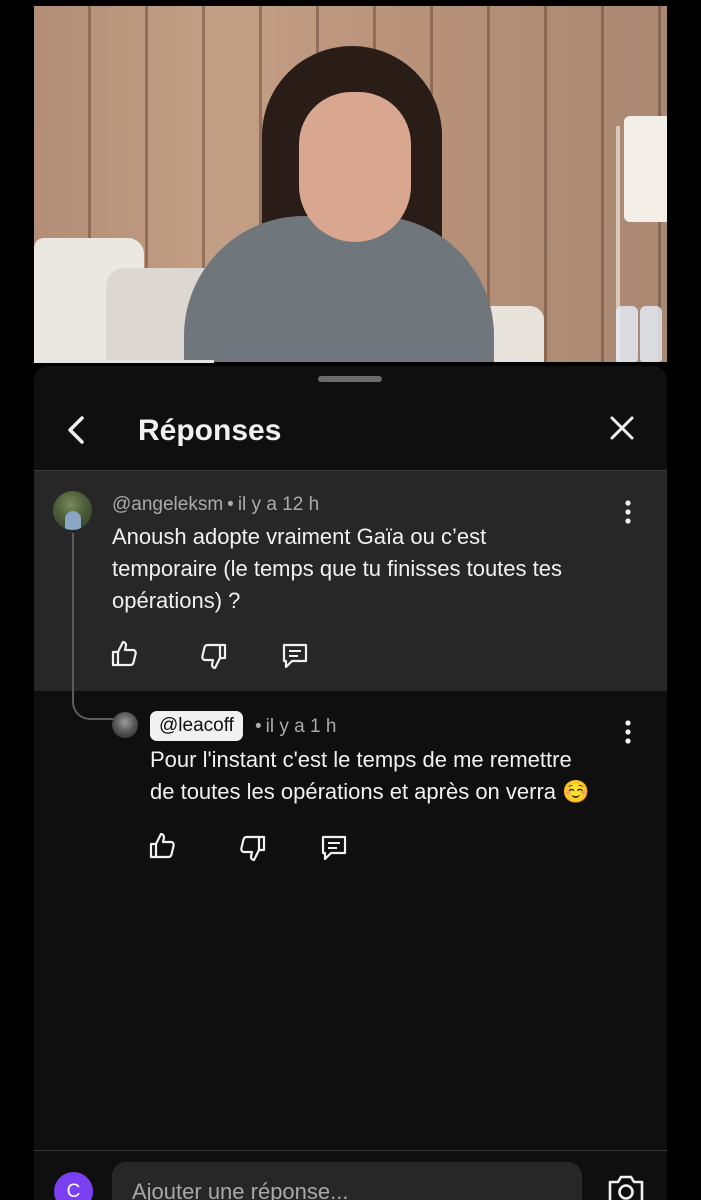 This screenshot has width=701, height=1200. I want to click on reply-meta: • il y a 1 h, so click(296, 726).